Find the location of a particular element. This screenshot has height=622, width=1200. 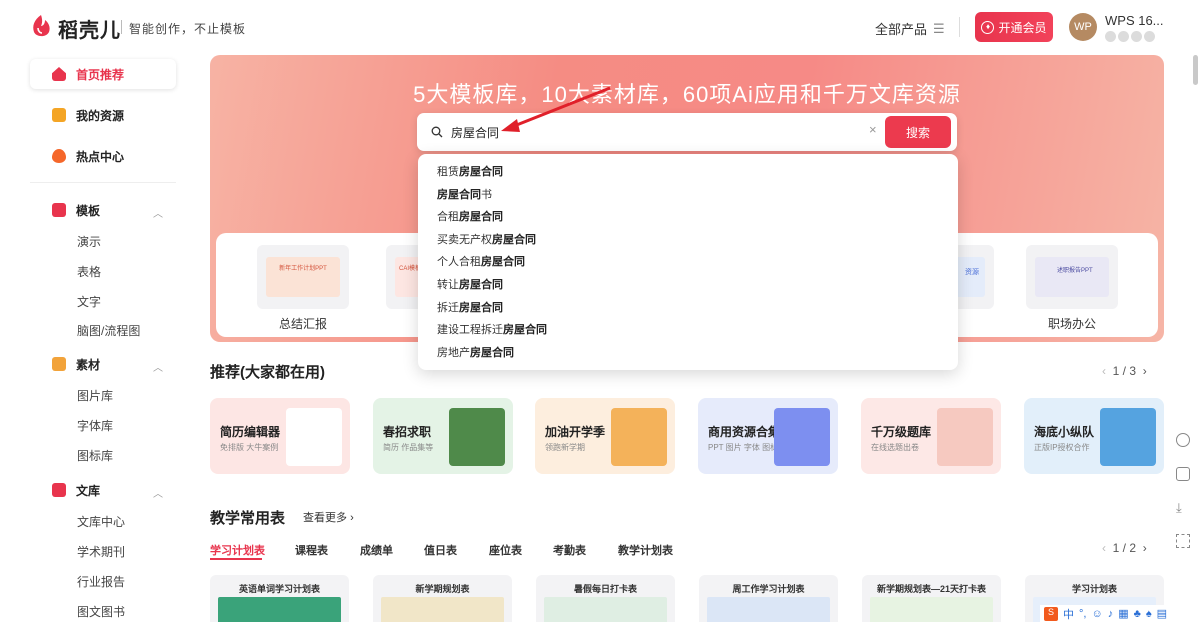

template-card: 英语单词学习计划表 is located at coordinates (279, 598).